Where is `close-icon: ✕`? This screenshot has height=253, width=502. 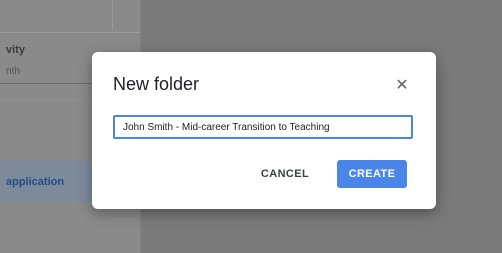
close-icon: ✕ is located at coordinates (402, 85).